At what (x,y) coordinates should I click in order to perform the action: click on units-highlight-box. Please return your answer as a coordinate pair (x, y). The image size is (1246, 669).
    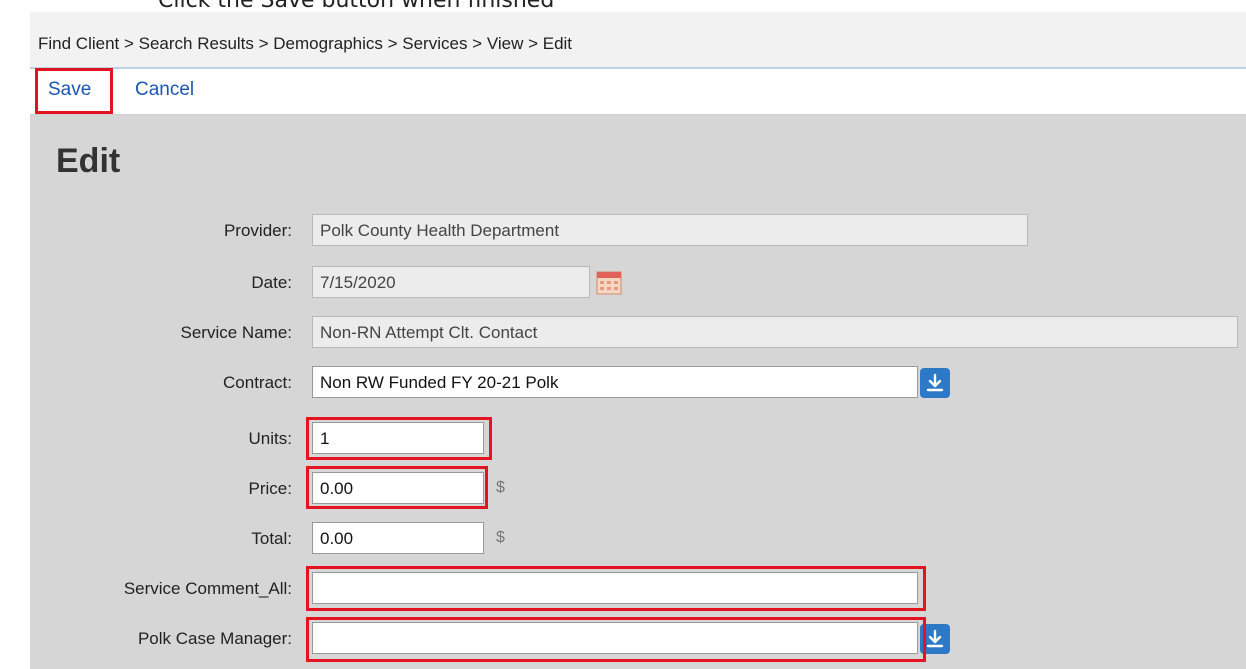
    Looking at the image, I should click on (399, 438).